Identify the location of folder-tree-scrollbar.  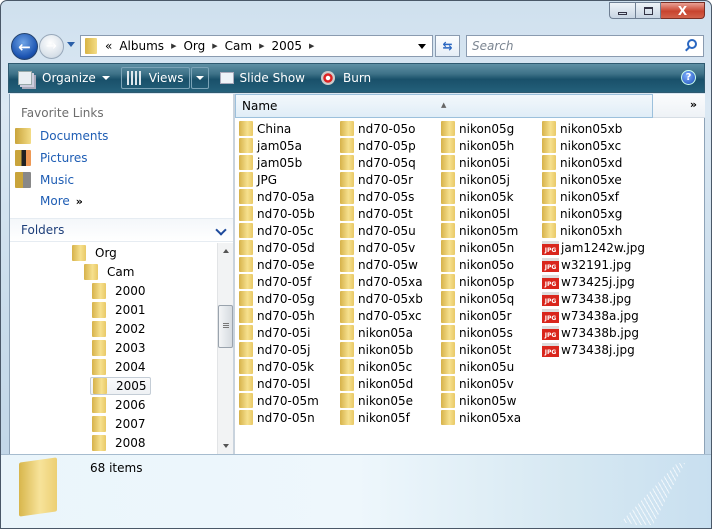
(225, 348).